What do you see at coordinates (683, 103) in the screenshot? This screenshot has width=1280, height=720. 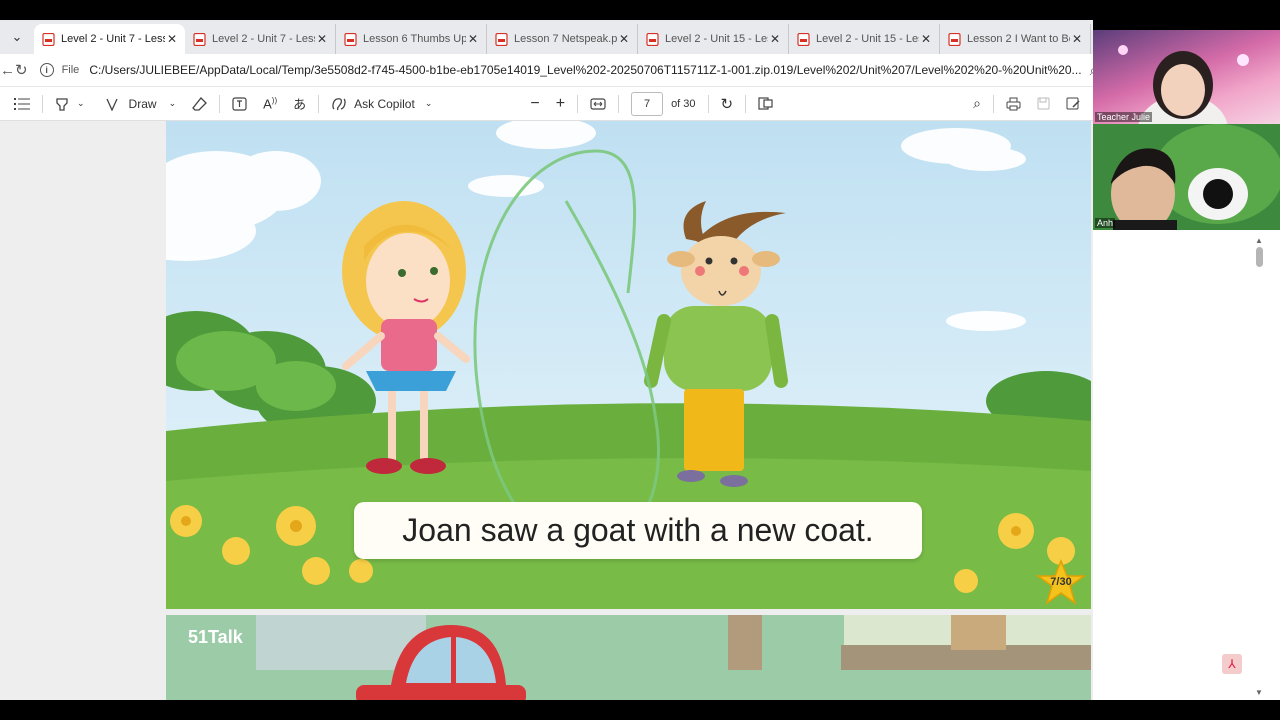 I see `page-total: of 30` at bounding box center [683, 103].